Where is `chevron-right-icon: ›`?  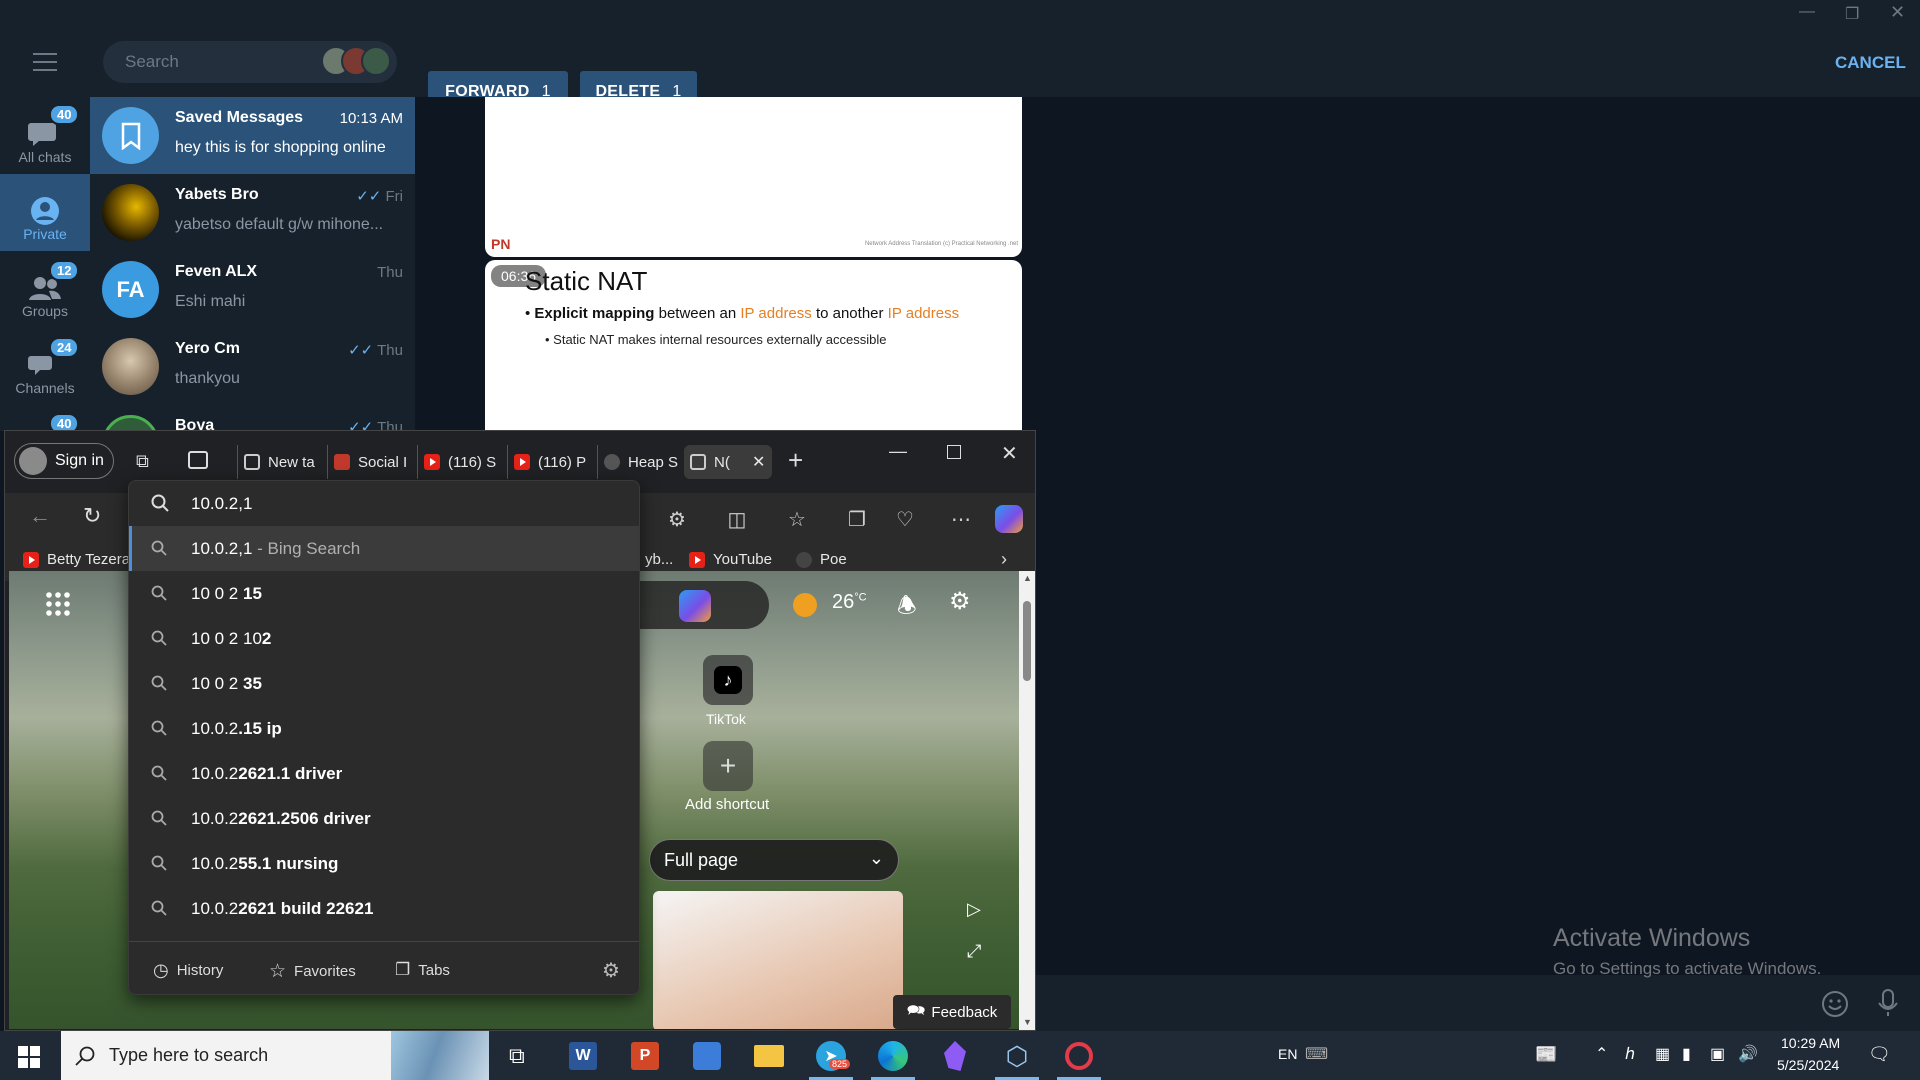
chevron-right-icon: › is located at coordinates (1004, 559).